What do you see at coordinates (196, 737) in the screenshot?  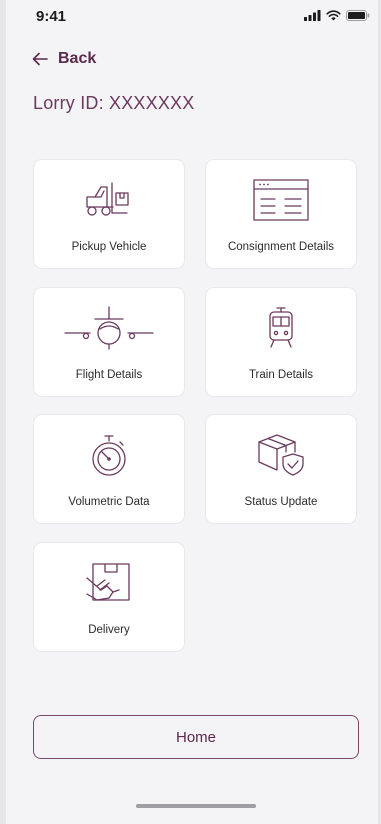 I see `home-button: Home` at bounding box center [196, 737].